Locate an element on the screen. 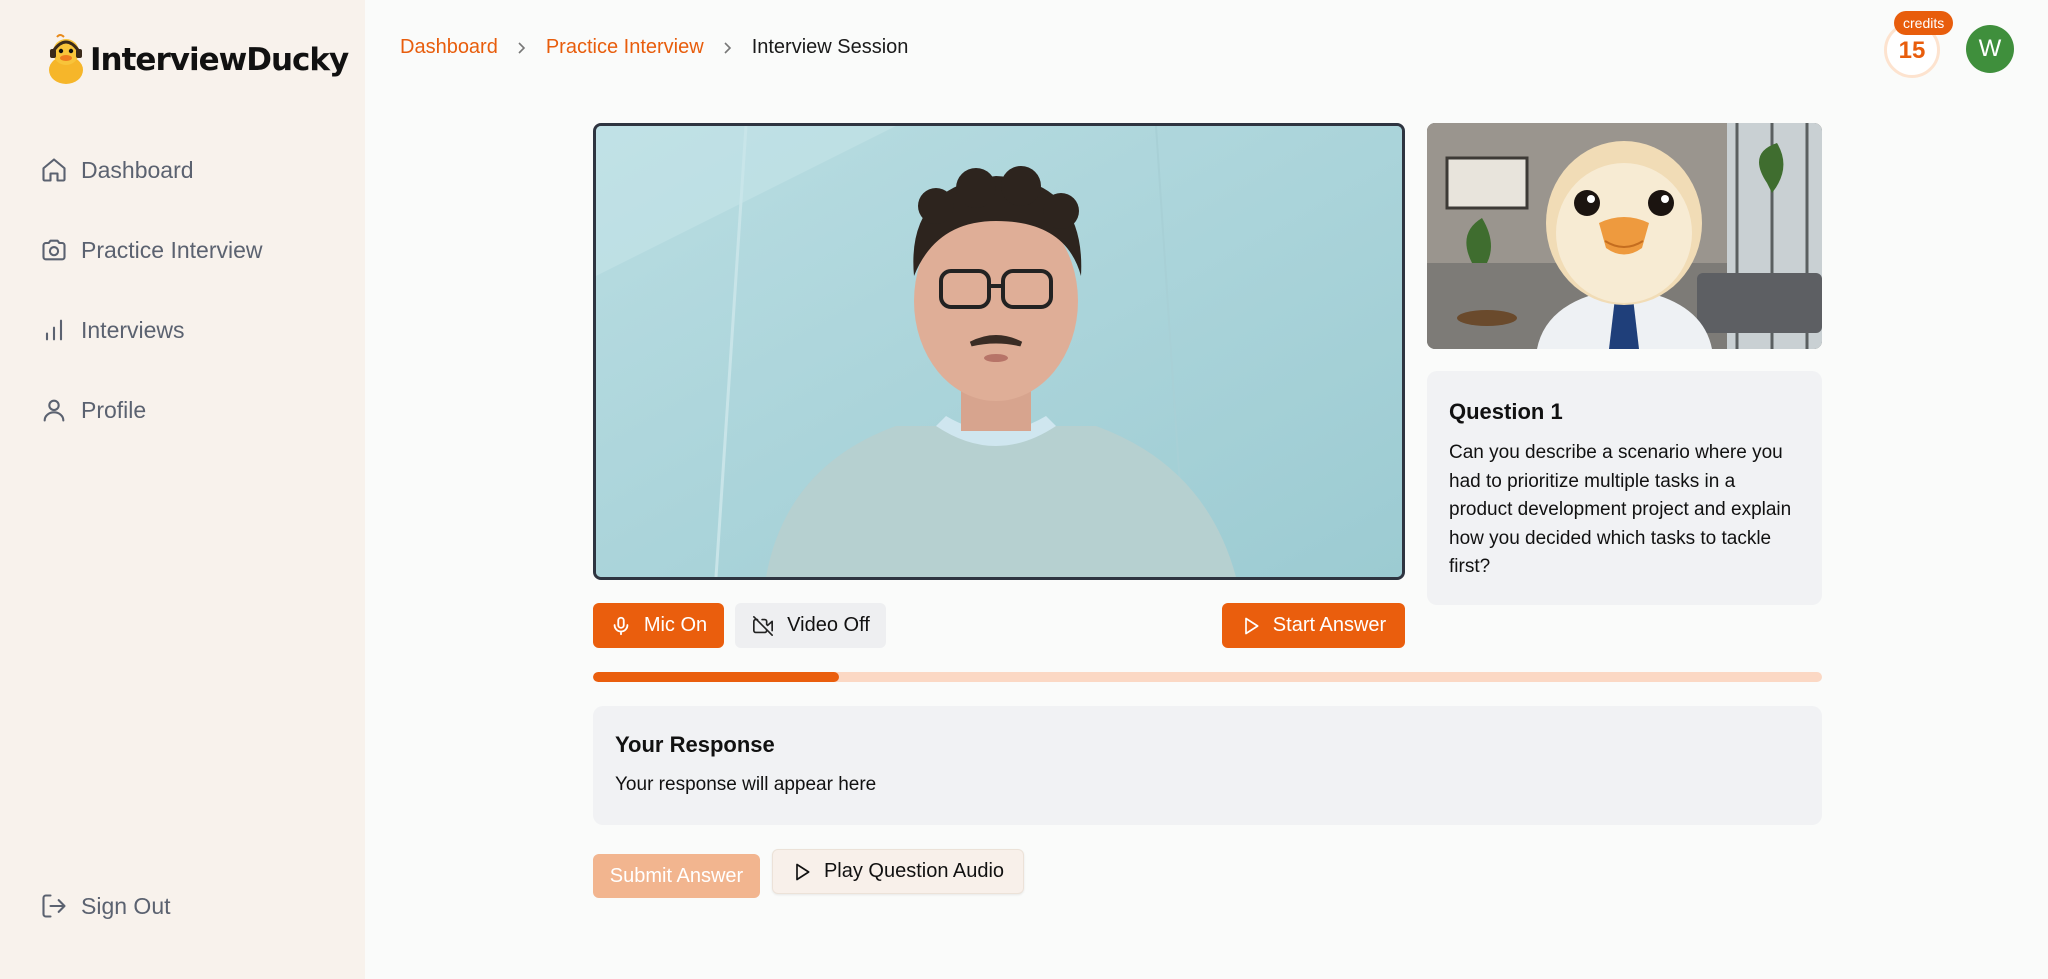  user-icon is located at coordinates (54, 410).